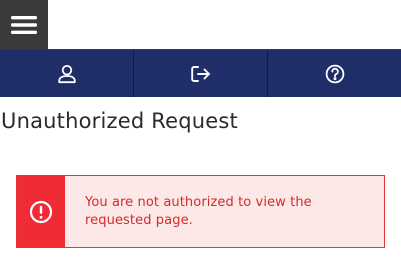  I want to click on user-icon, so click(66, 73).